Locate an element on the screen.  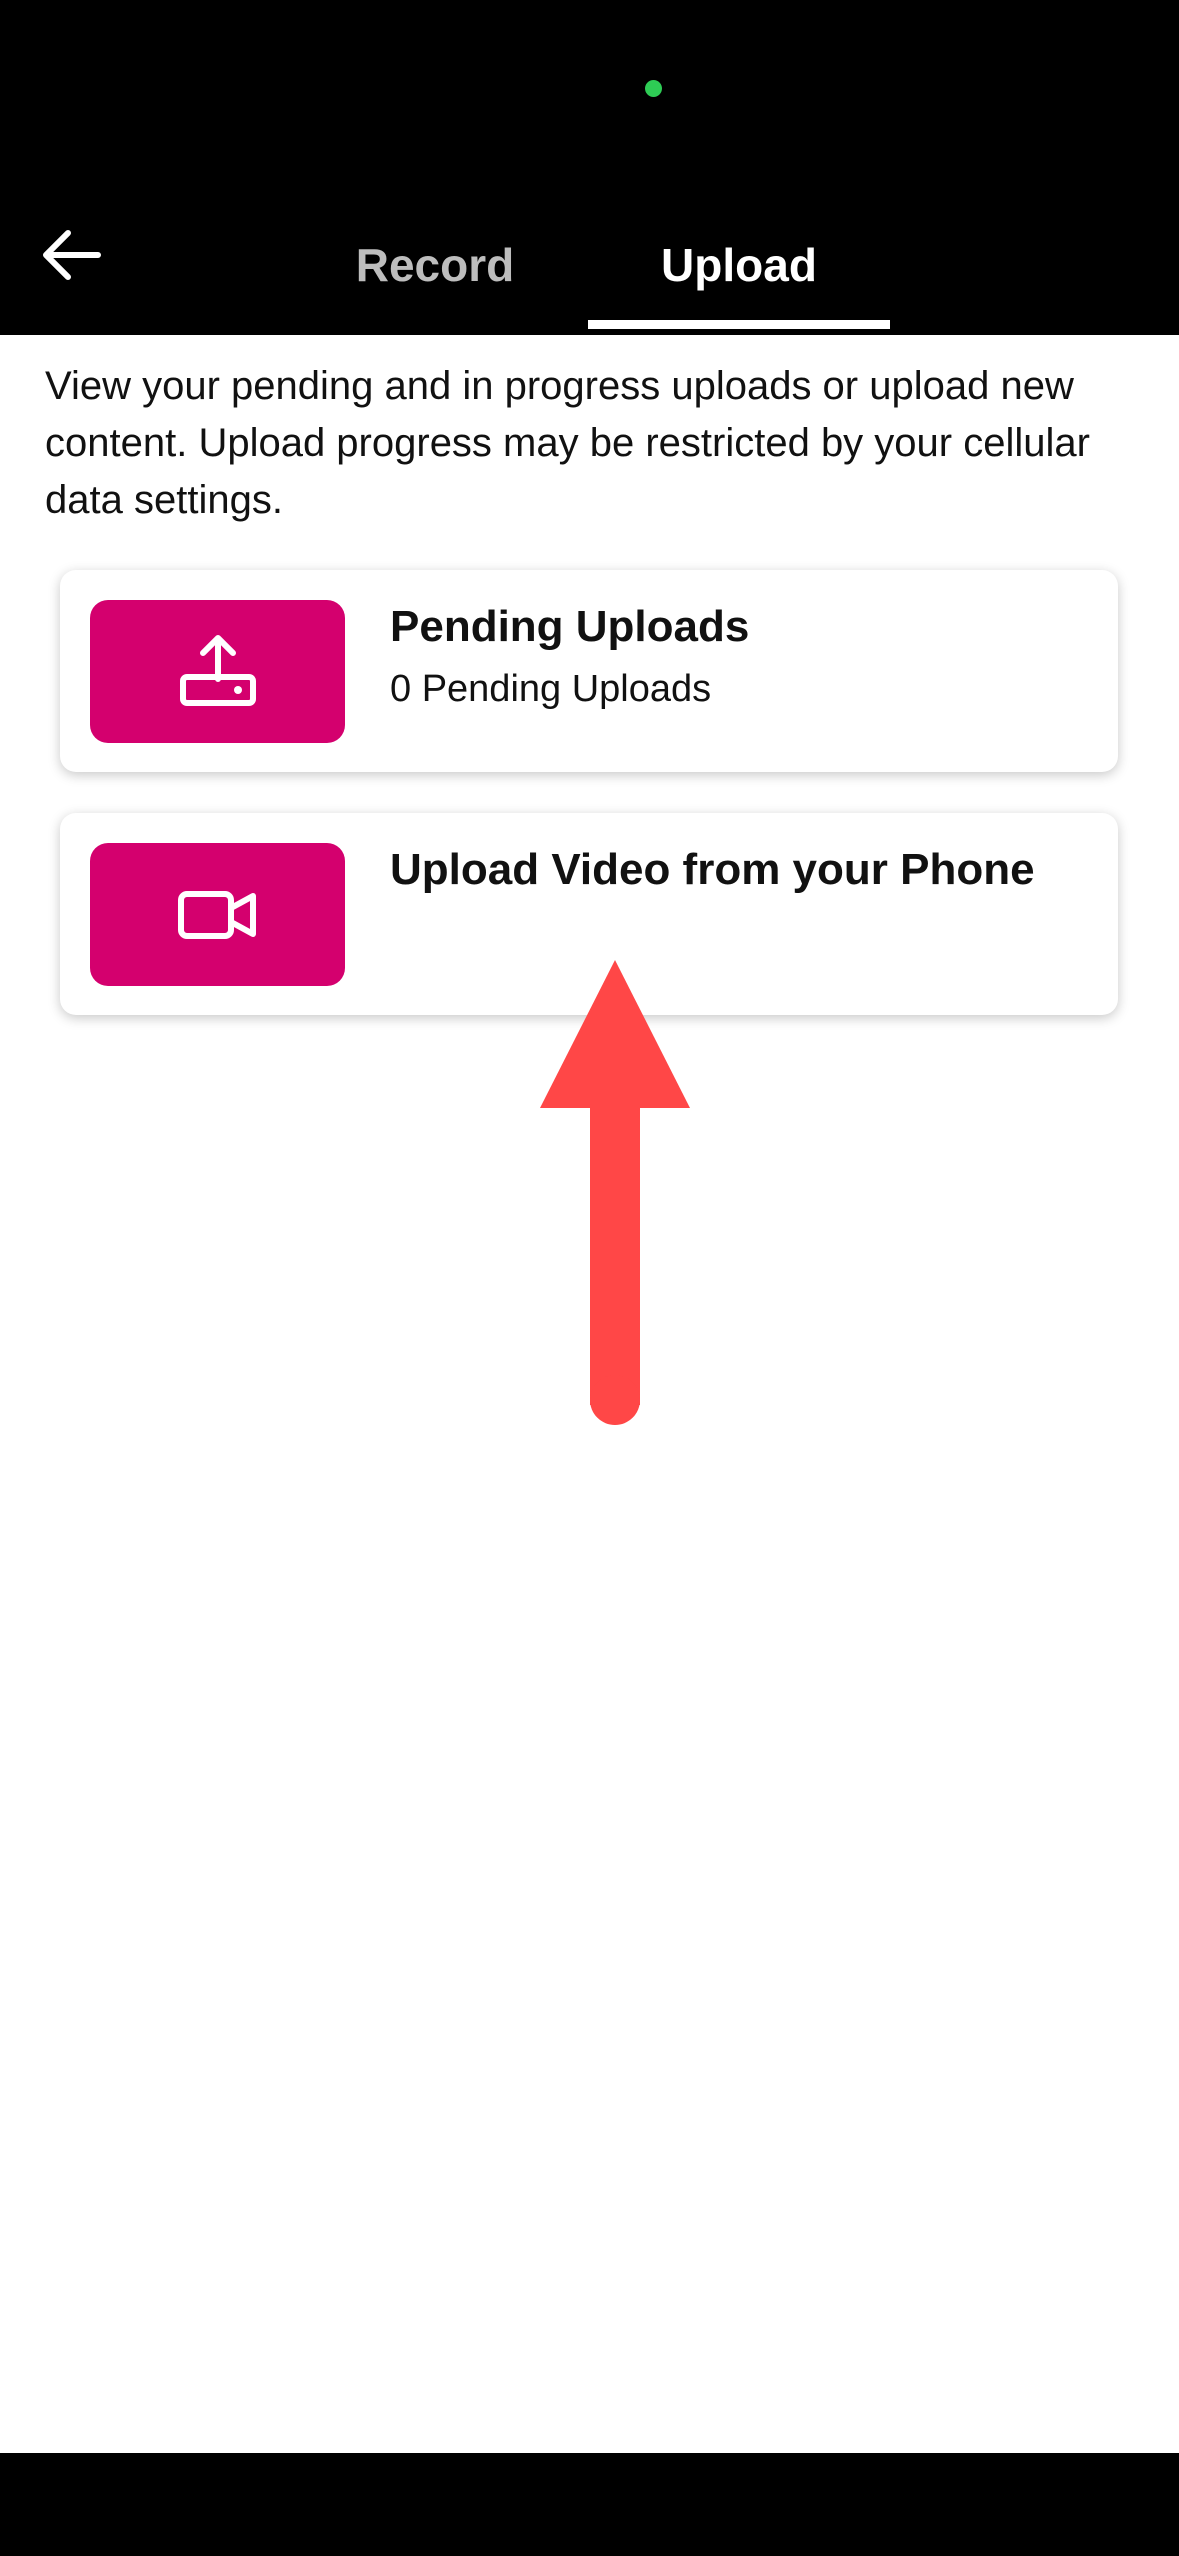
pending-uploads-count: 0 Pending Uploads is located at coordinates (551, 689).